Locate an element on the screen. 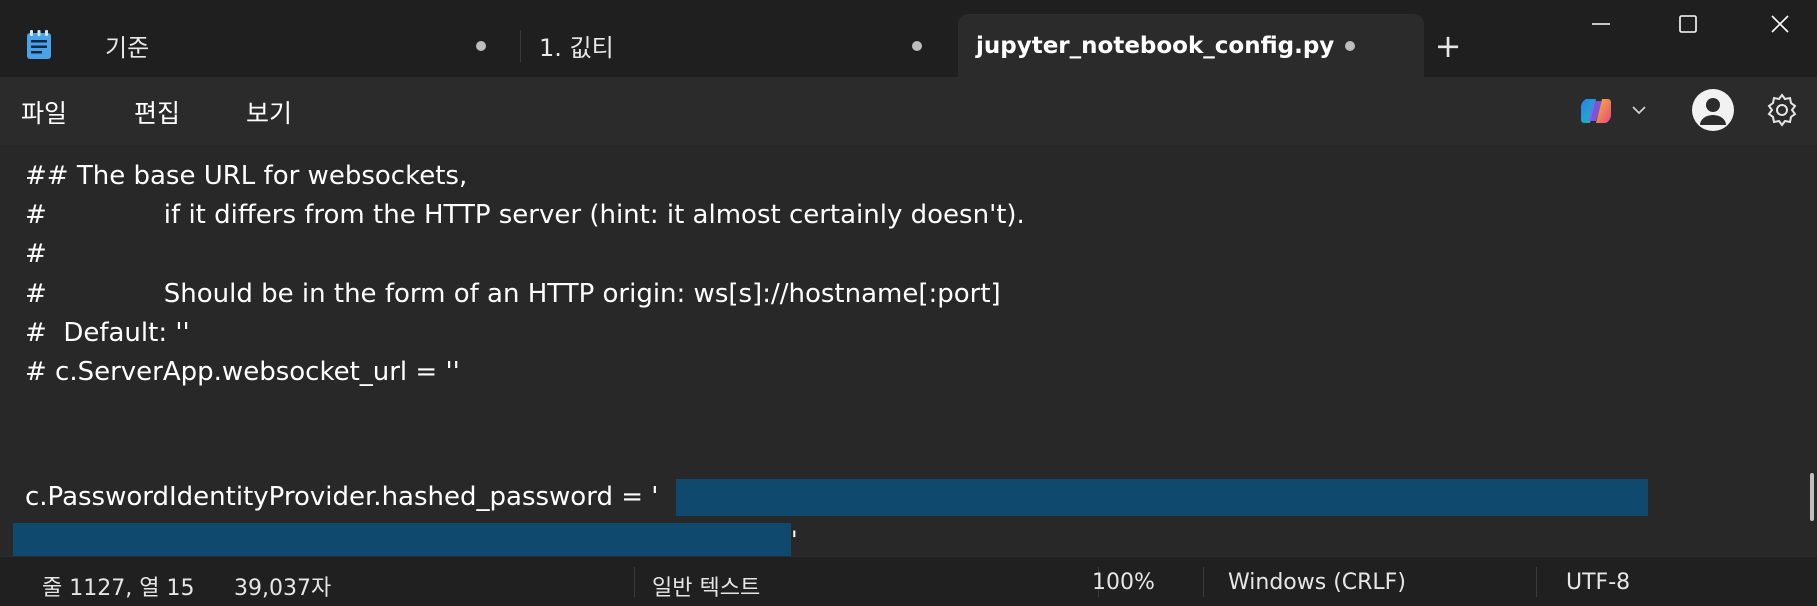 Image resolution: width=1817 pixels, height=606 pixels. tab-label: 1. 깂티 is located at coordinates (576, 48).